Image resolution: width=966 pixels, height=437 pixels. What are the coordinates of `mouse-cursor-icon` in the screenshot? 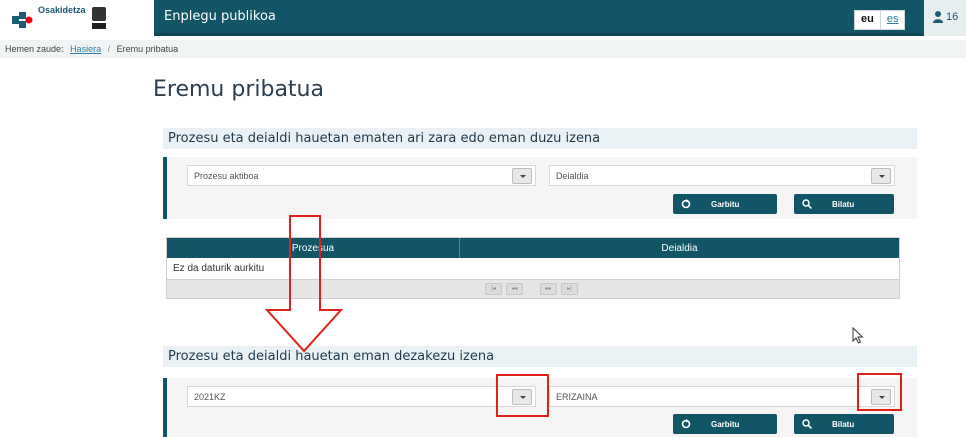 It's located at (858, 335).